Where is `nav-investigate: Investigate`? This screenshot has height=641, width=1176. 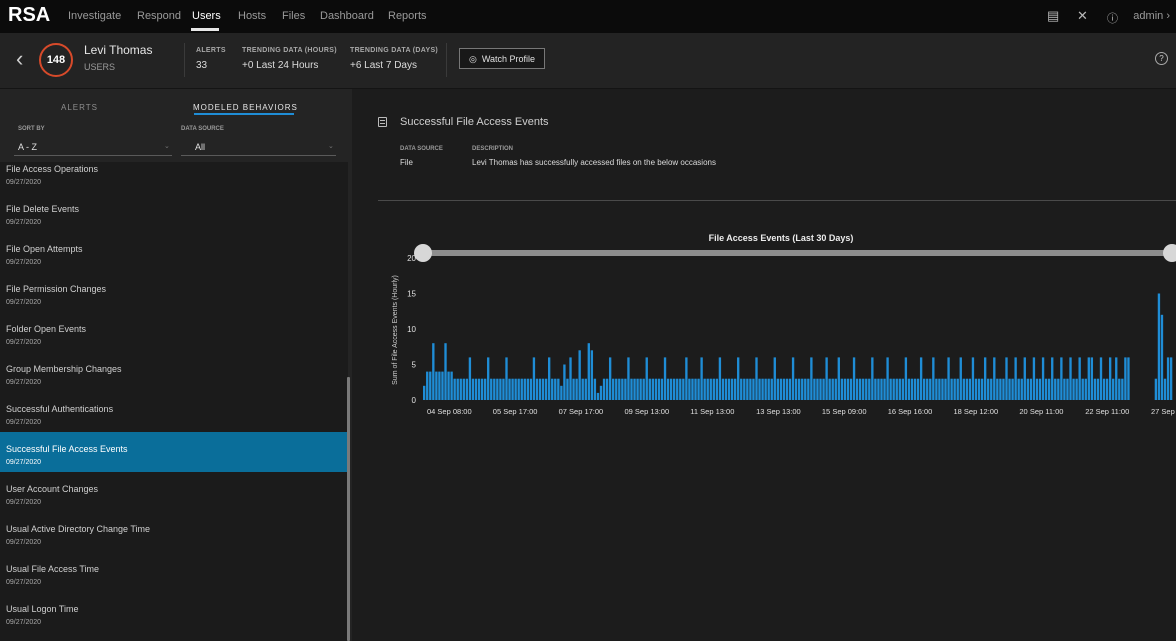 nav-investigate: Investigate is located at coordinates (94, 16).